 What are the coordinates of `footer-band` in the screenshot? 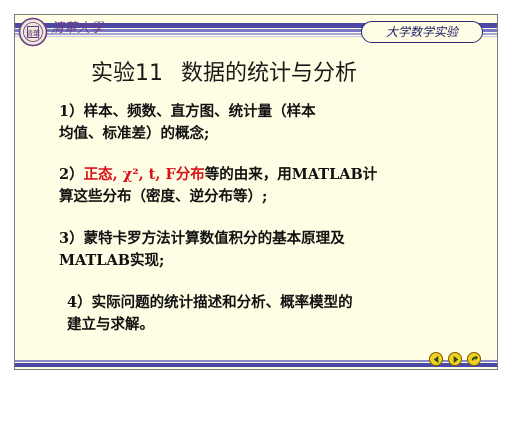 It's located at (256, 358).